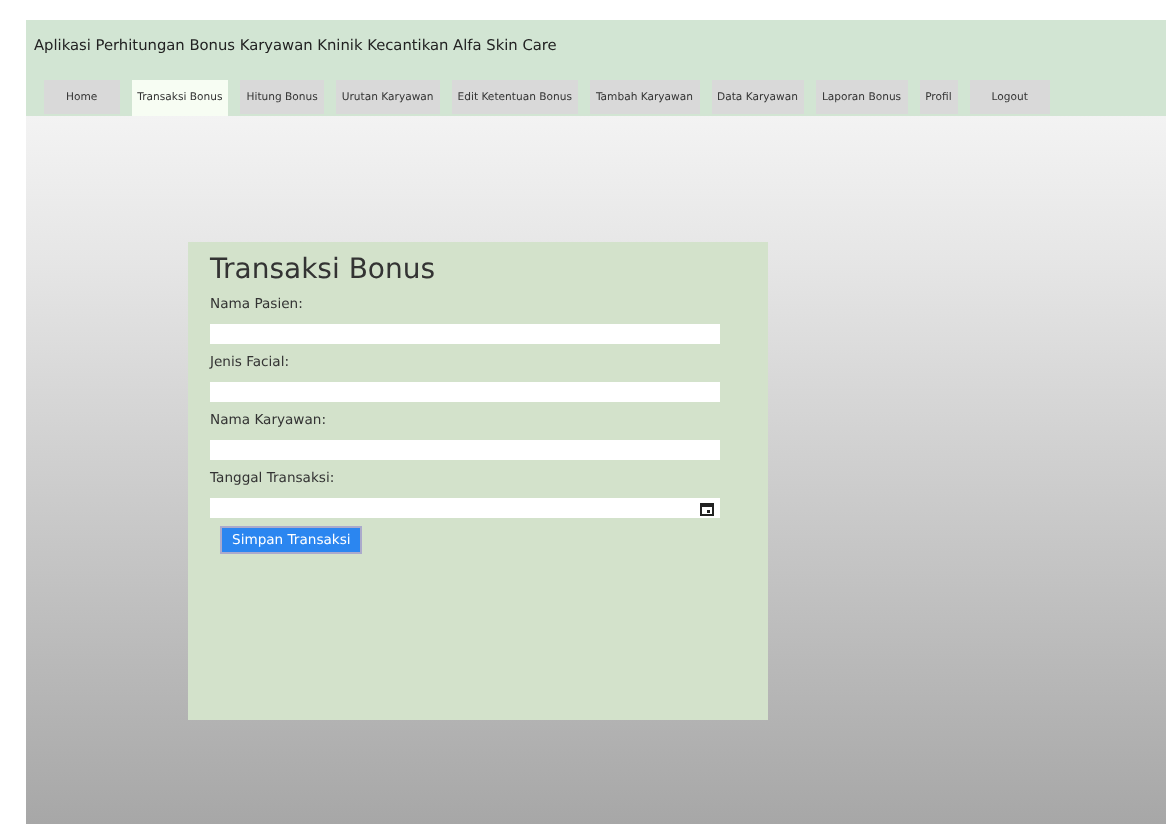 This screenshot has width=1166, height=824. Describe the element at coordinates (707, 508) in the screenshot. I see `calendar-icon` at that location.